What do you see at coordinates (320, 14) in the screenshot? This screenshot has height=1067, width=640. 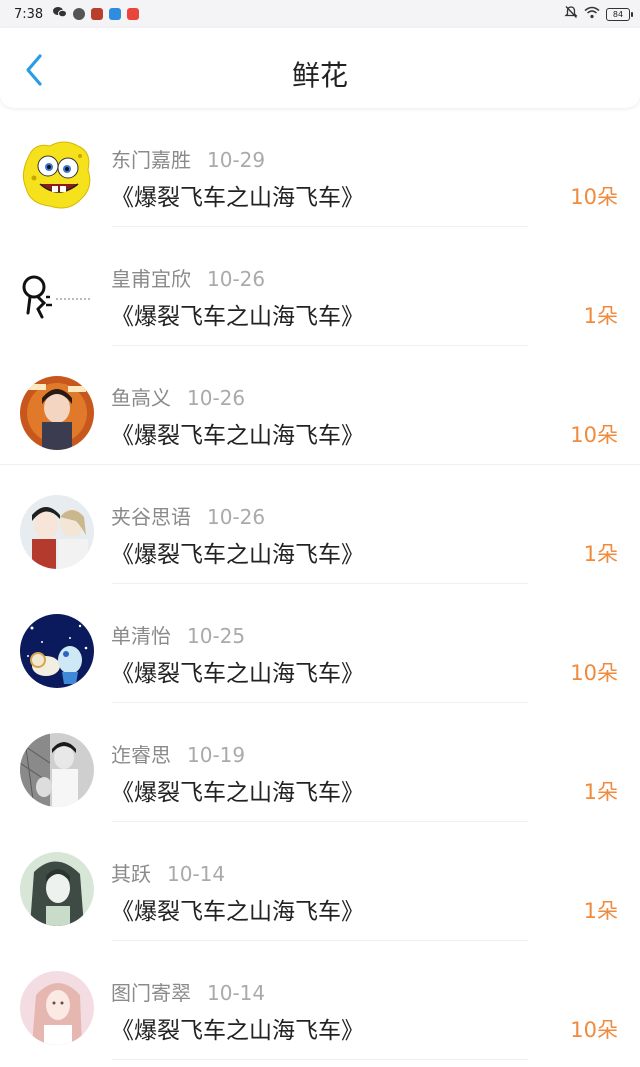 I see `status-bar: 7:38 84` at bounding box center [320, 14].